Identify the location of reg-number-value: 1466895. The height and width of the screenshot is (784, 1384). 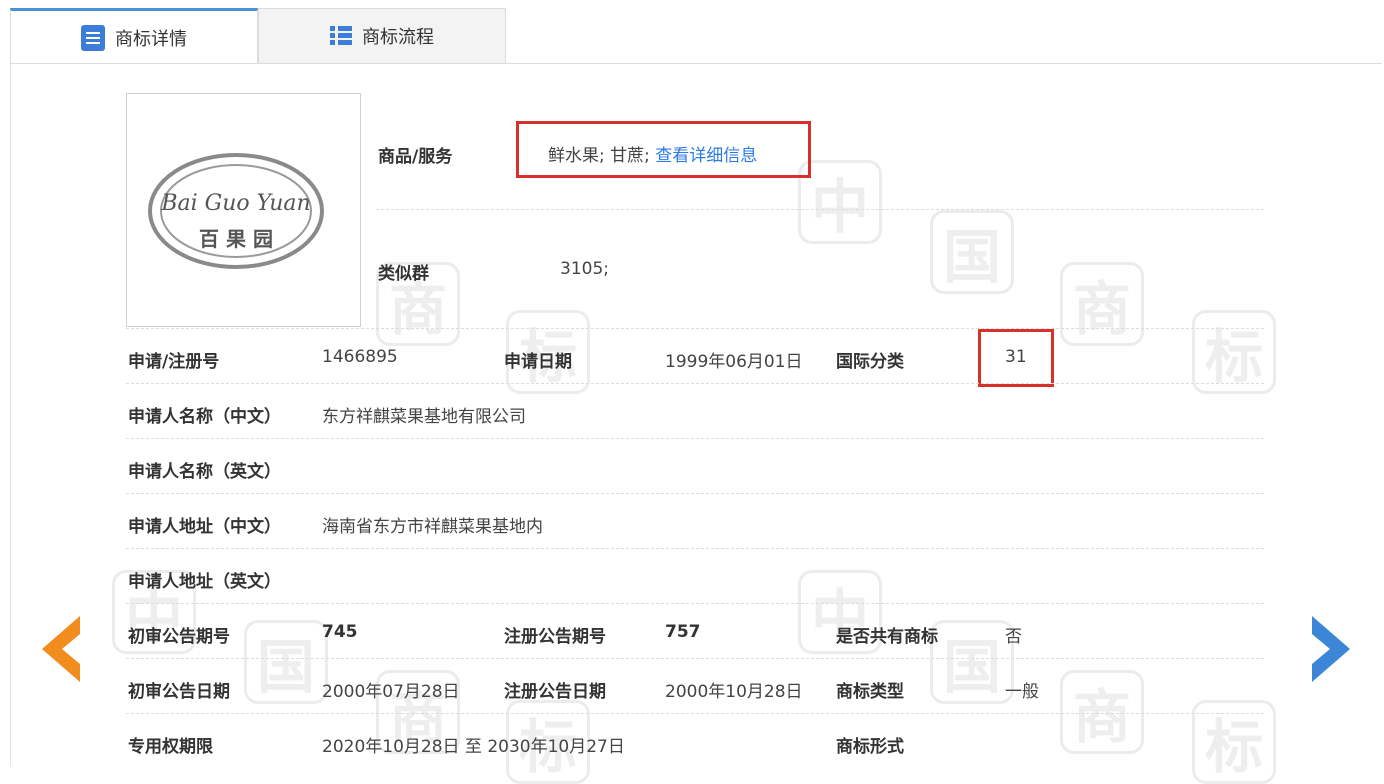
(360, 357).